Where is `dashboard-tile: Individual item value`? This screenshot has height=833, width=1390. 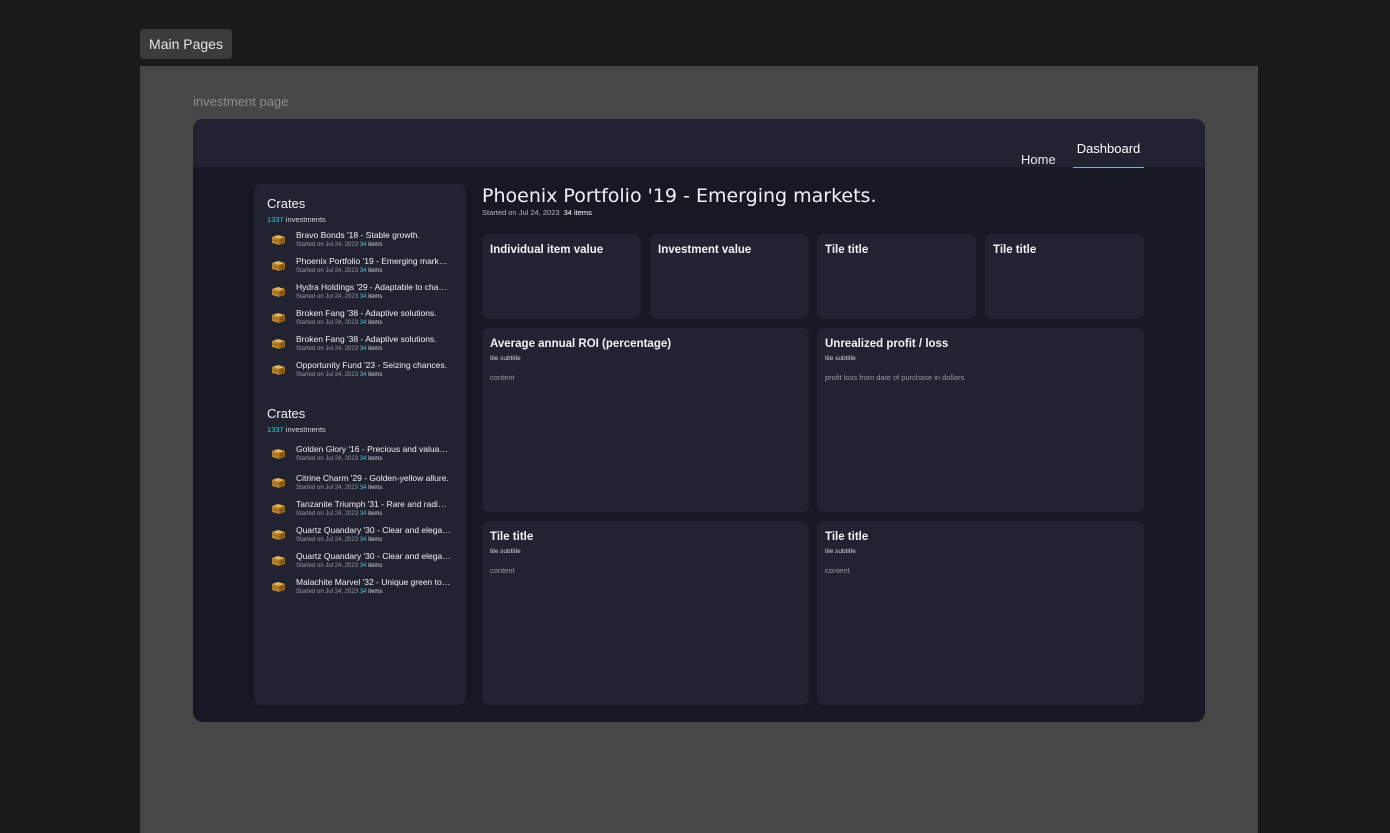
dashboard-tile: Individual item value is located at coordinates (561, 276).